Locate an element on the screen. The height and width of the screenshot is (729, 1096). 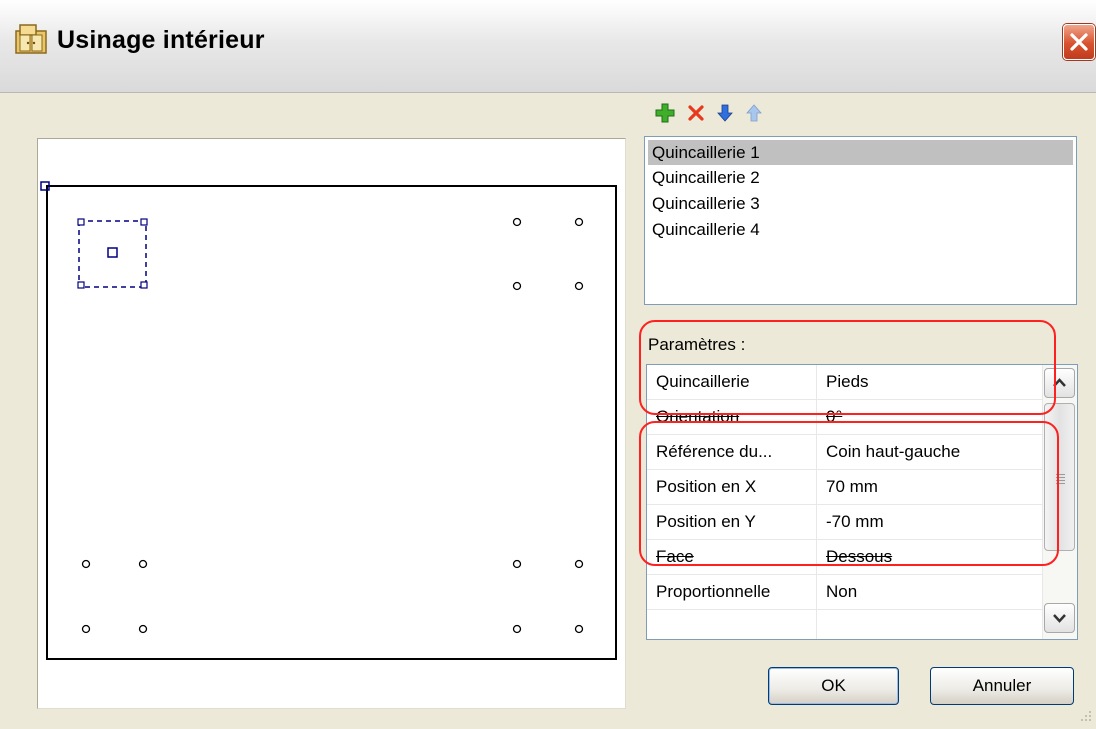
property-row-proportional: Proportionnelle Non is located at coordinates (844, 592).